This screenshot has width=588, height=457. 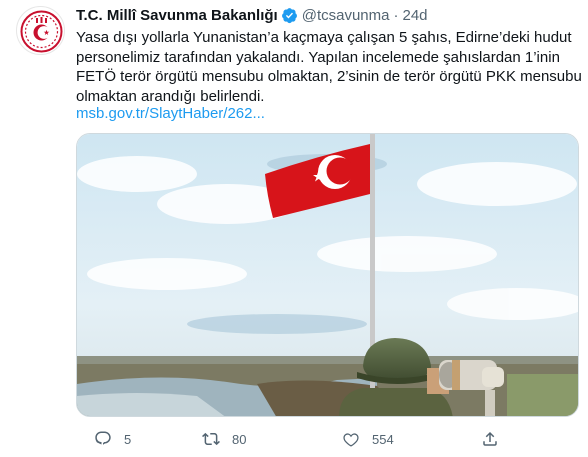 What do you see at coordinates (224, 439) in the screenshot?
I see `retweet-button: 80` at bounding box center [224, 439].